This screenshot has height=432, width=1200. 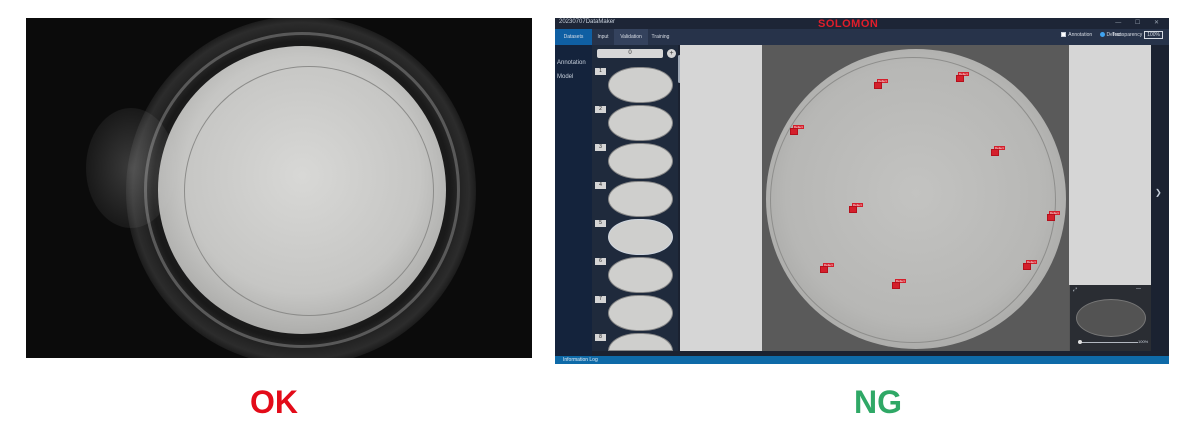 I want to click on window-controls: — ☐ ✕, so click(x=1140, y=22).